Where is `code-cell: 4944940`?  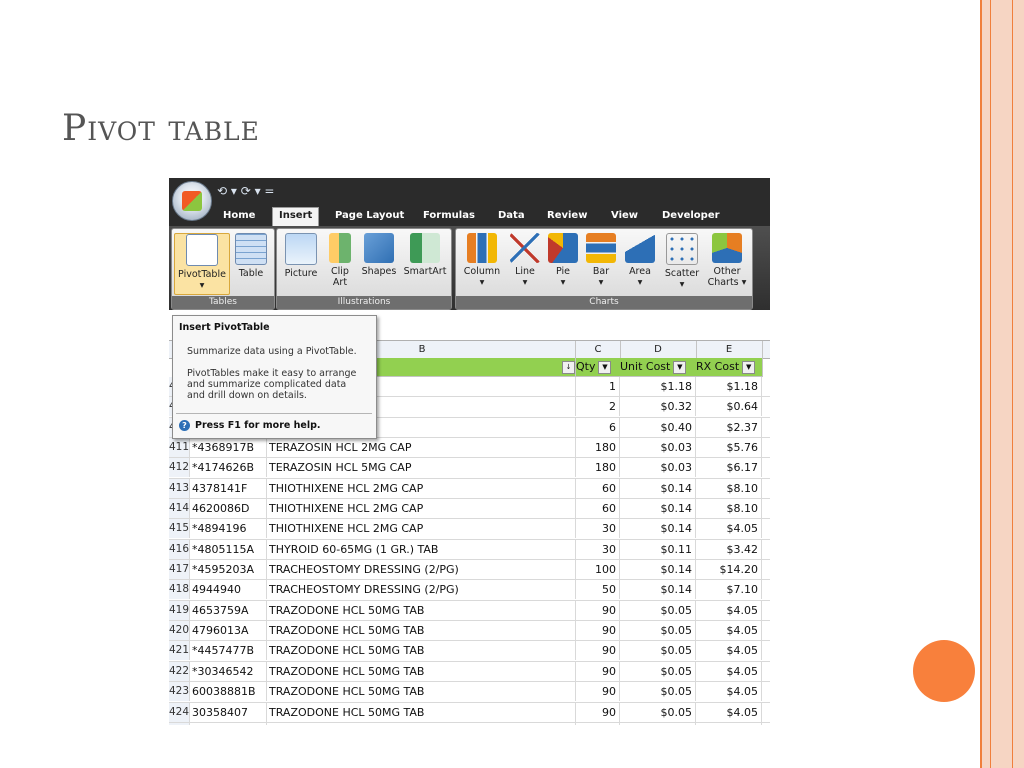
code-cell: 4944940 is located at coordinates (229, 590).